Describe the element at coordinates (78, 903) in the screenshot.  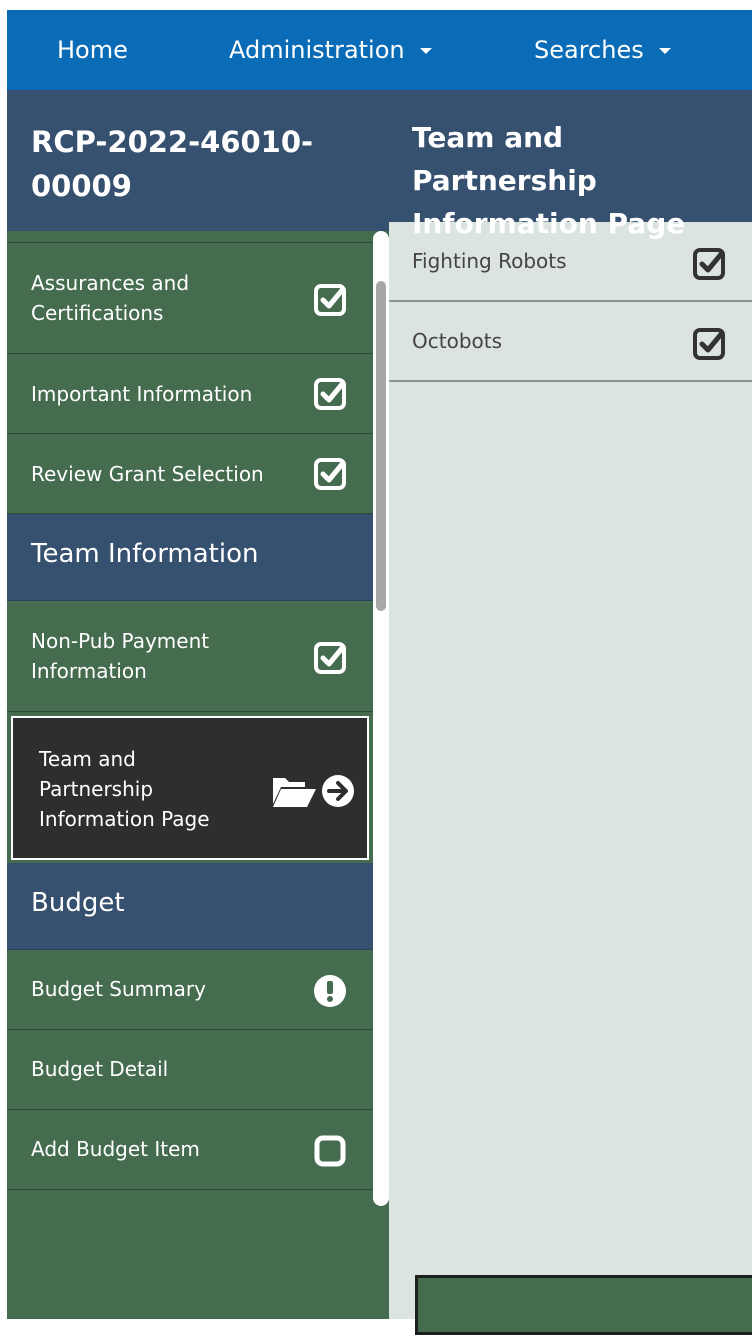
I see `section-title: Budget` at that location.